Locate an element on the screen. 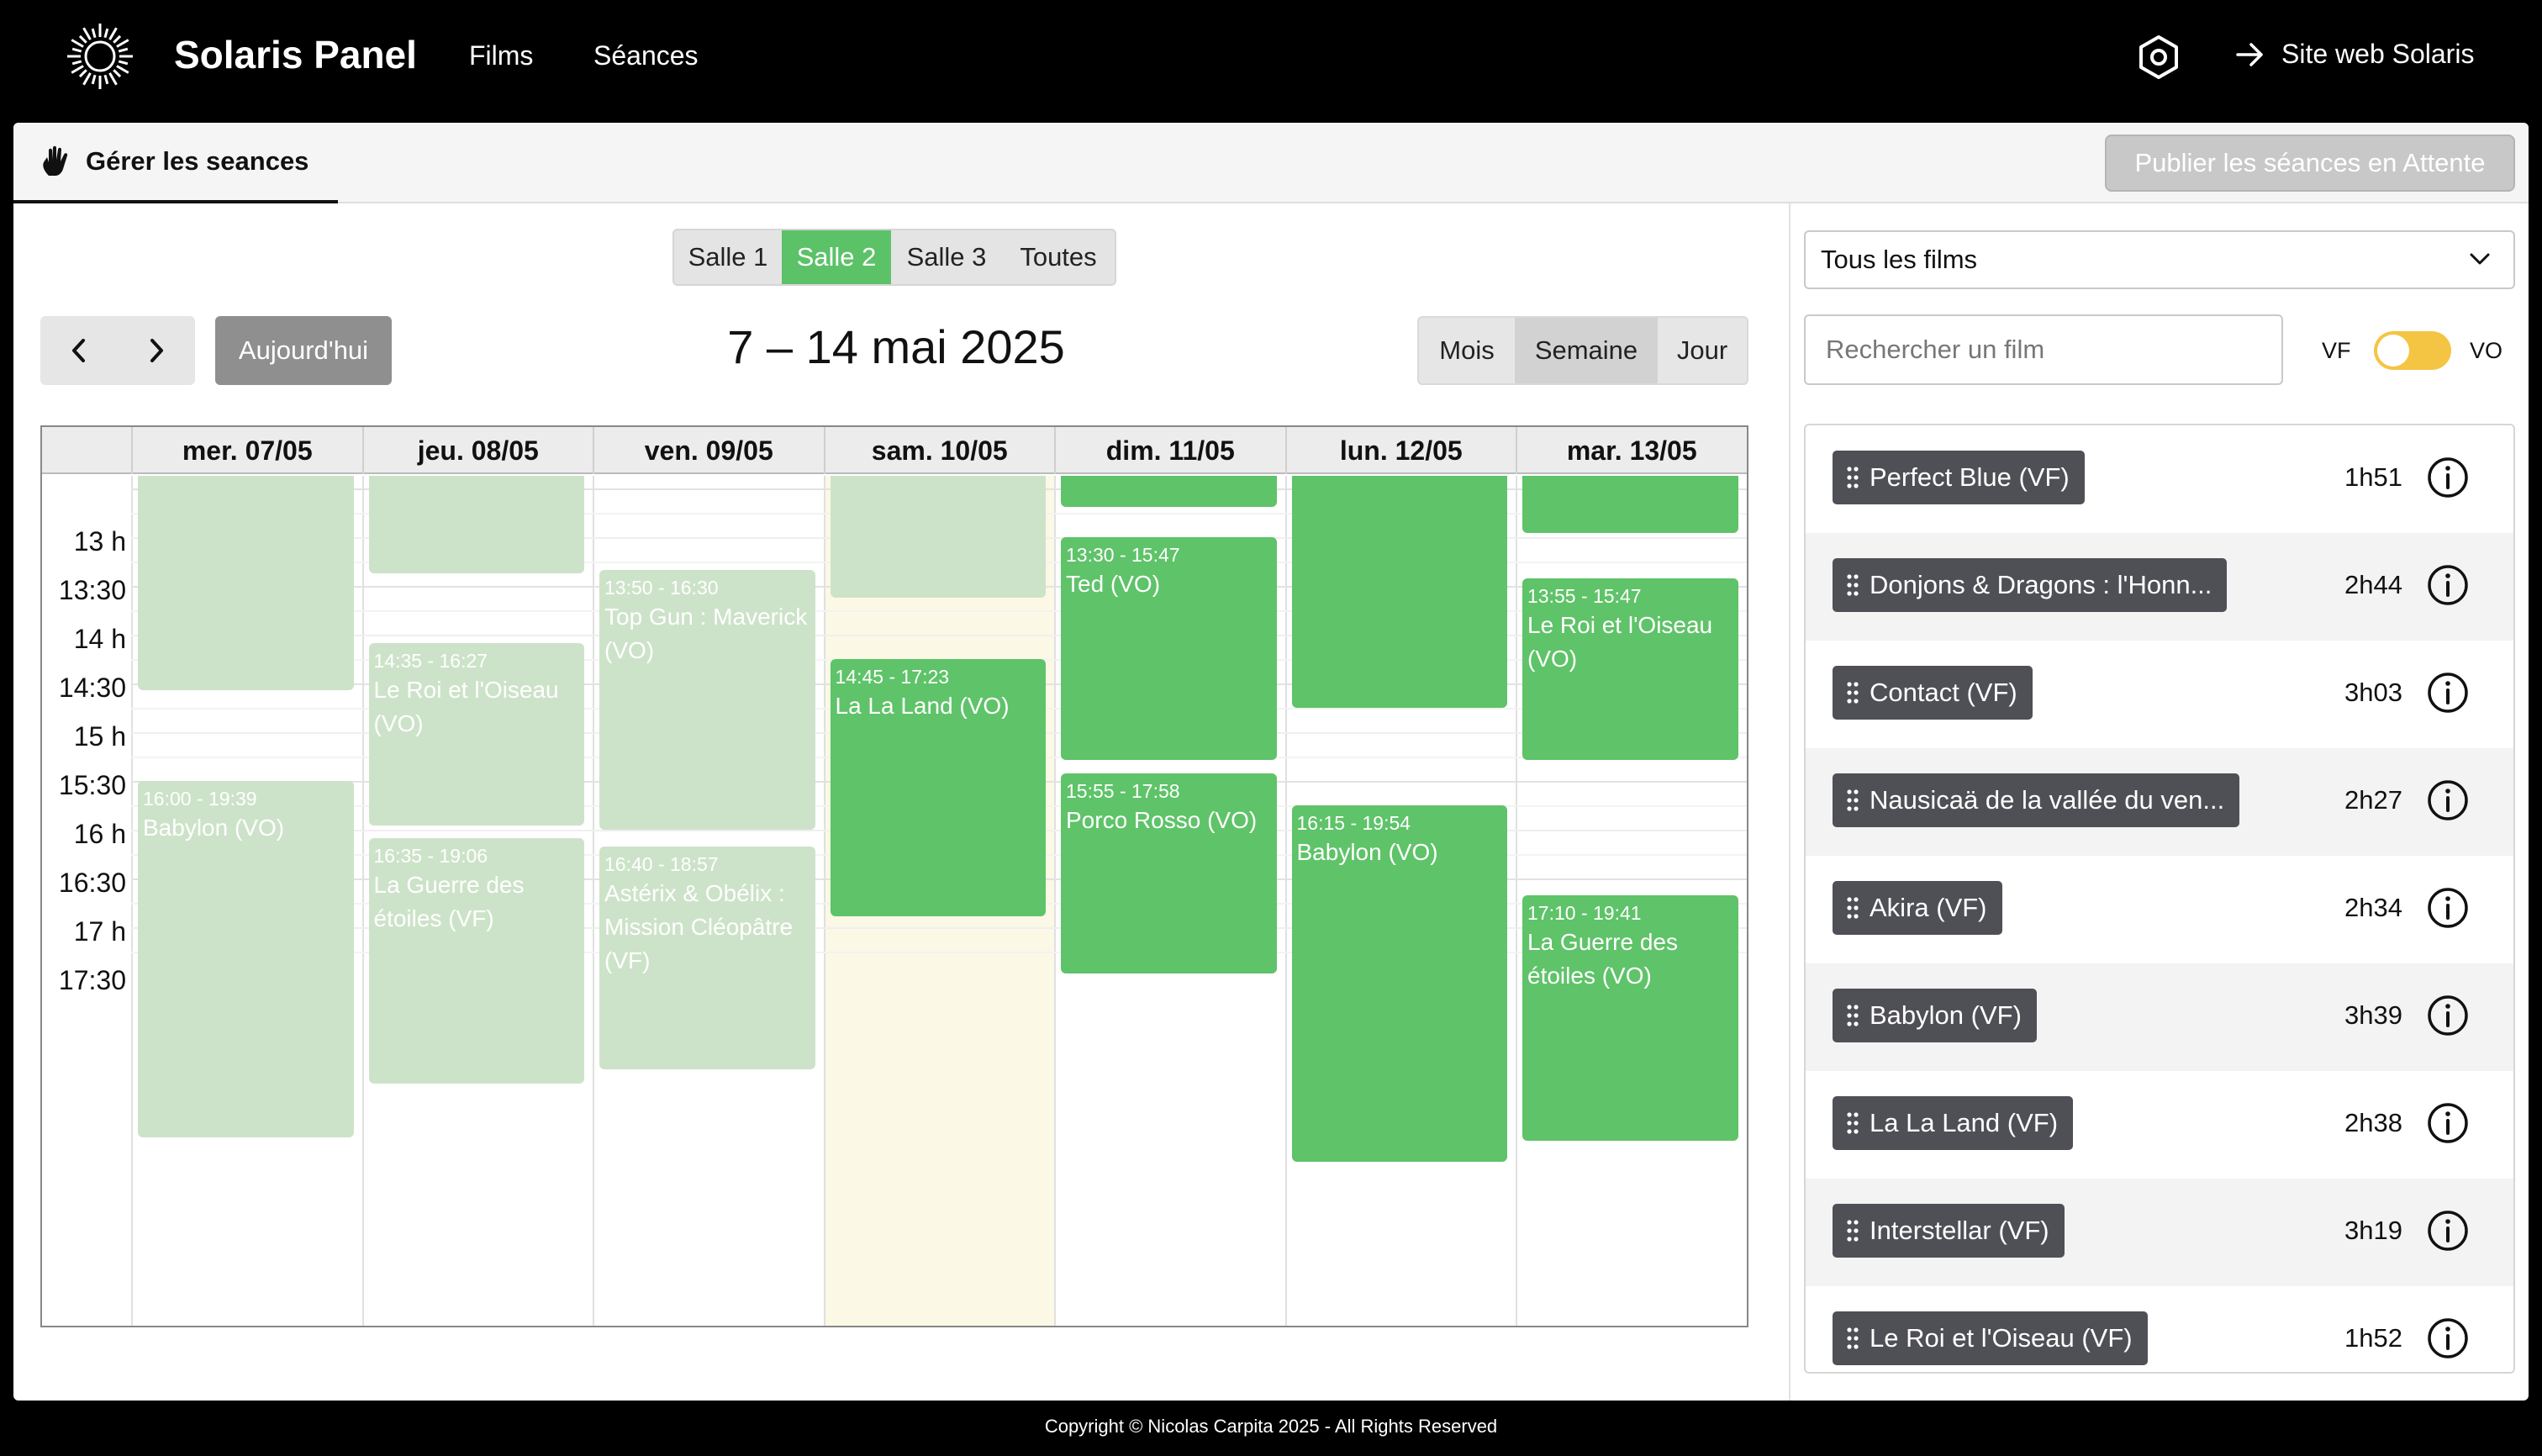 The image size is (2542, 1456). film-title: Akira (VF) is located at coordinates (1929, 908).